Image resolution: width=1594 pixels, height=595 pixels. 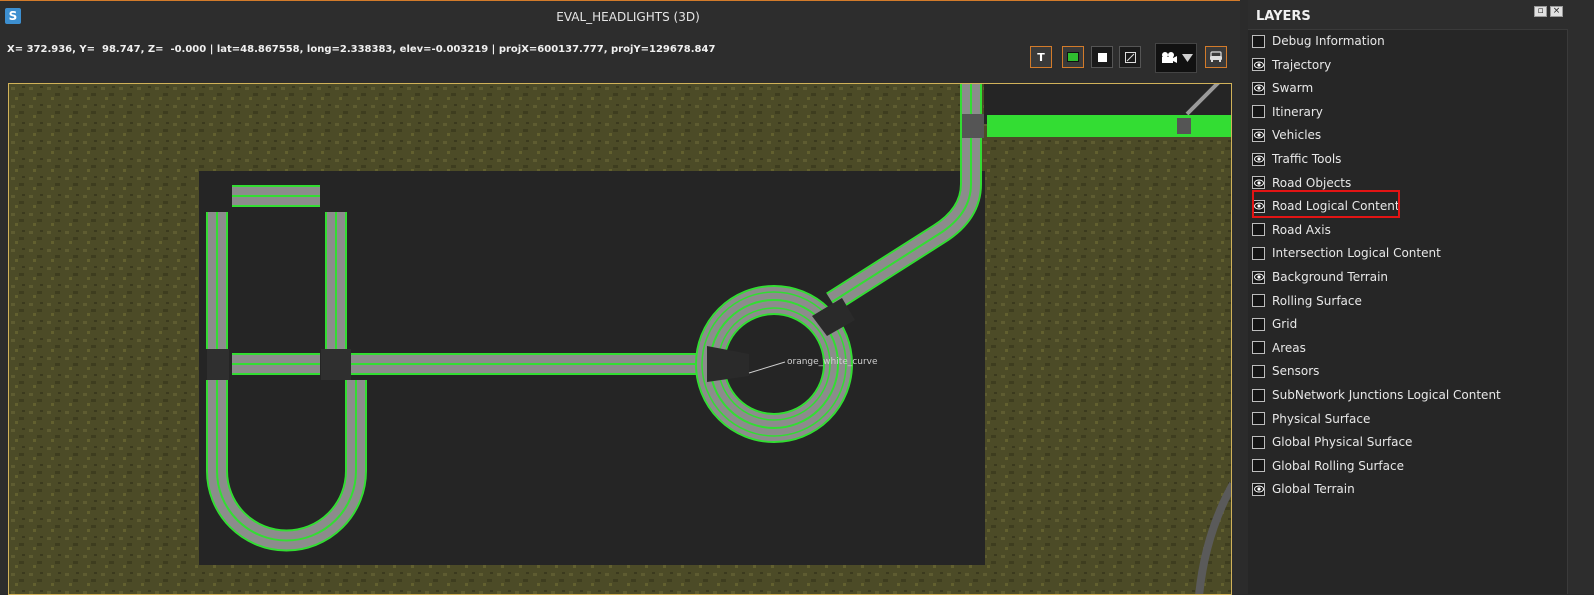 I want to click on layer-label: Areas, so click(x=1289, y=347).